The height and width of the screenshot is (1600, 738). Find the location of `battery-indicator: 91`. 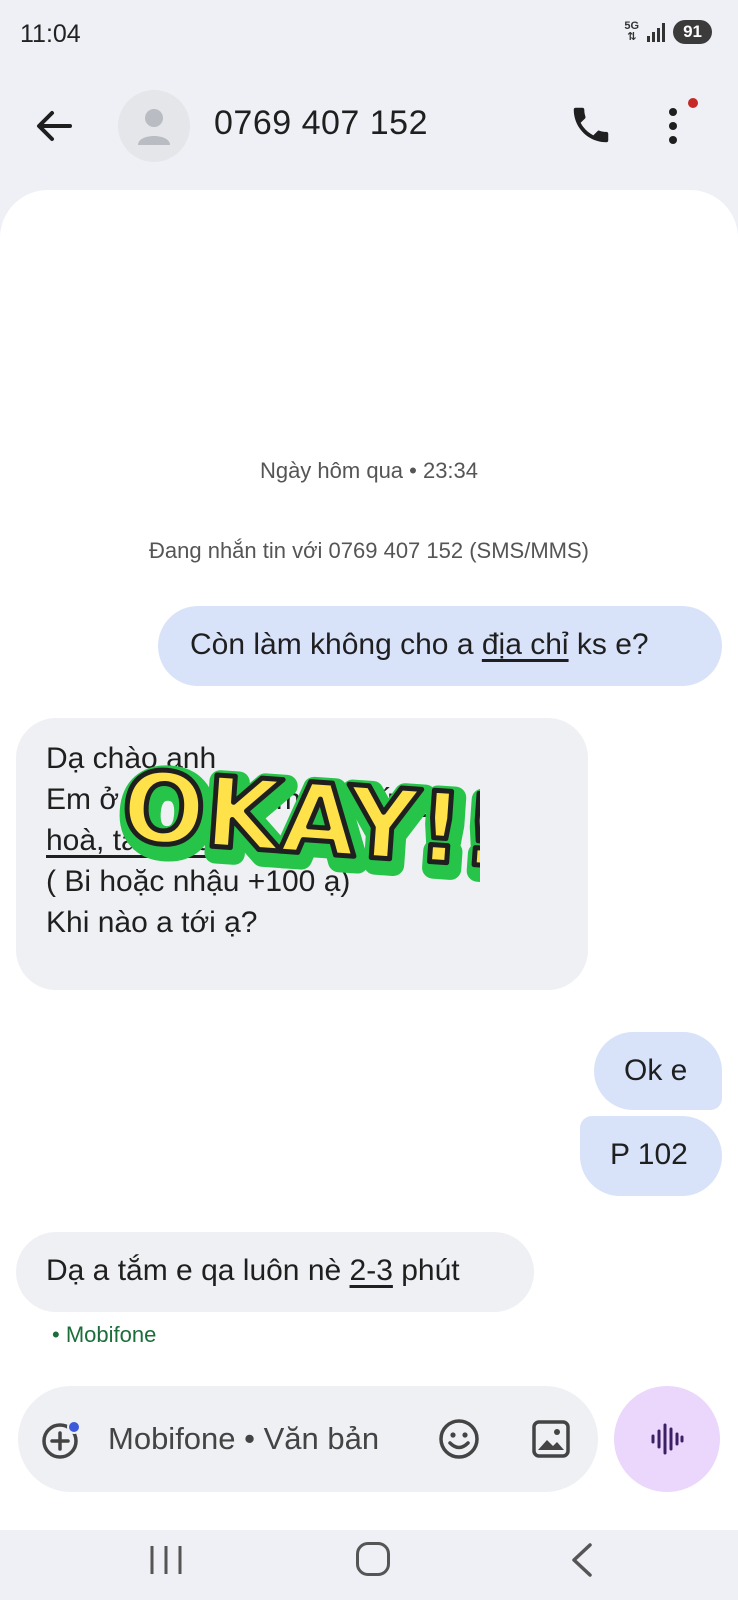

battery-indicator: 91 is located at coordinates (692, 32).